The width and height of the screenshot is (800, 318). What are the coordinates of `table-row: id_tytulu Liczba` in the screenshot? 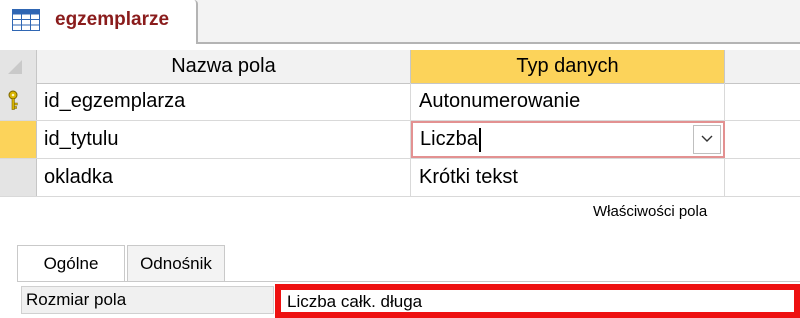 It's located at (400, 140).